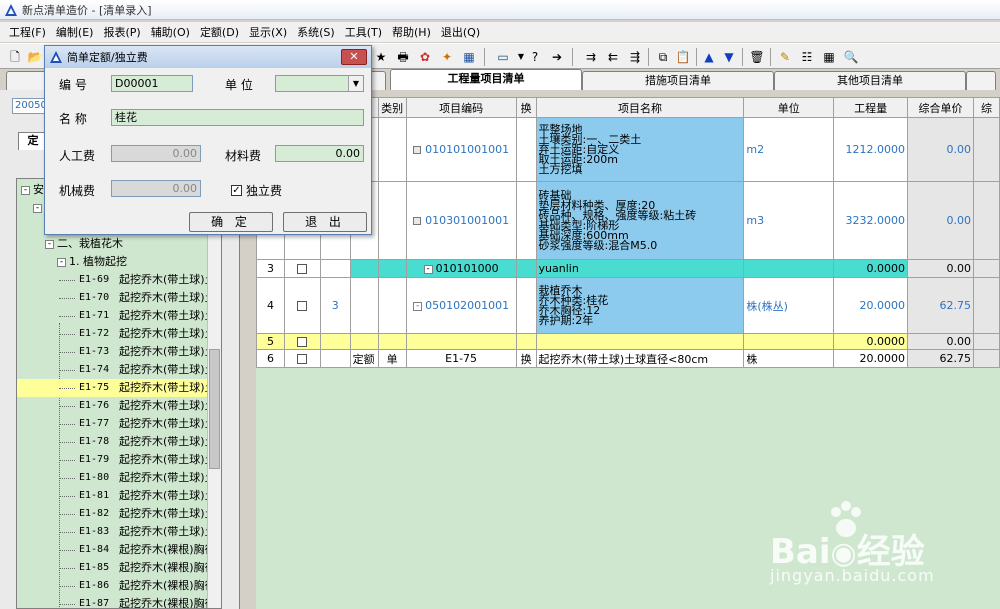 The image size is (1000, 609). Describe the element at coordinates (170, 32) in the screenshot. I see `menu-assist: 辅助(O)` at that location.